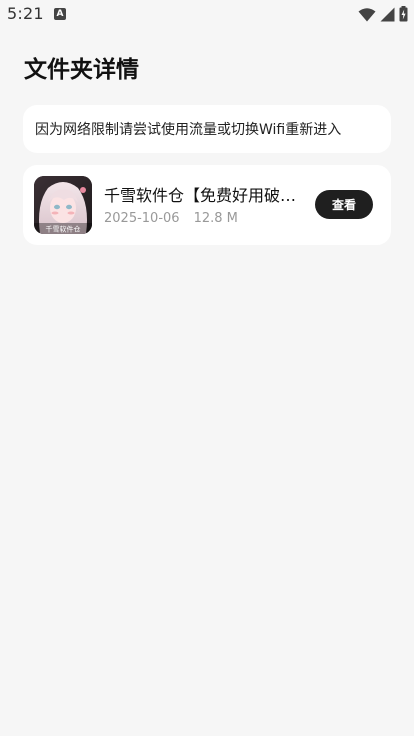 The height and width of the screenshot is (736, 414). What do you see at coordinates (367, 14) in the screenshot?
I see `wifi-icon` at bounding box center [367, 14].